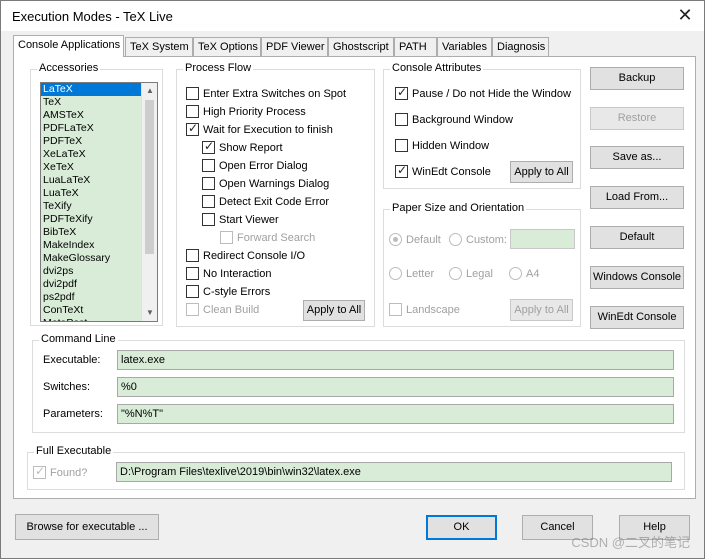 Image resolution: width=705 pixels, height=559 pixels. I want to click on list-item: ps2pdf, so click(99, 297).